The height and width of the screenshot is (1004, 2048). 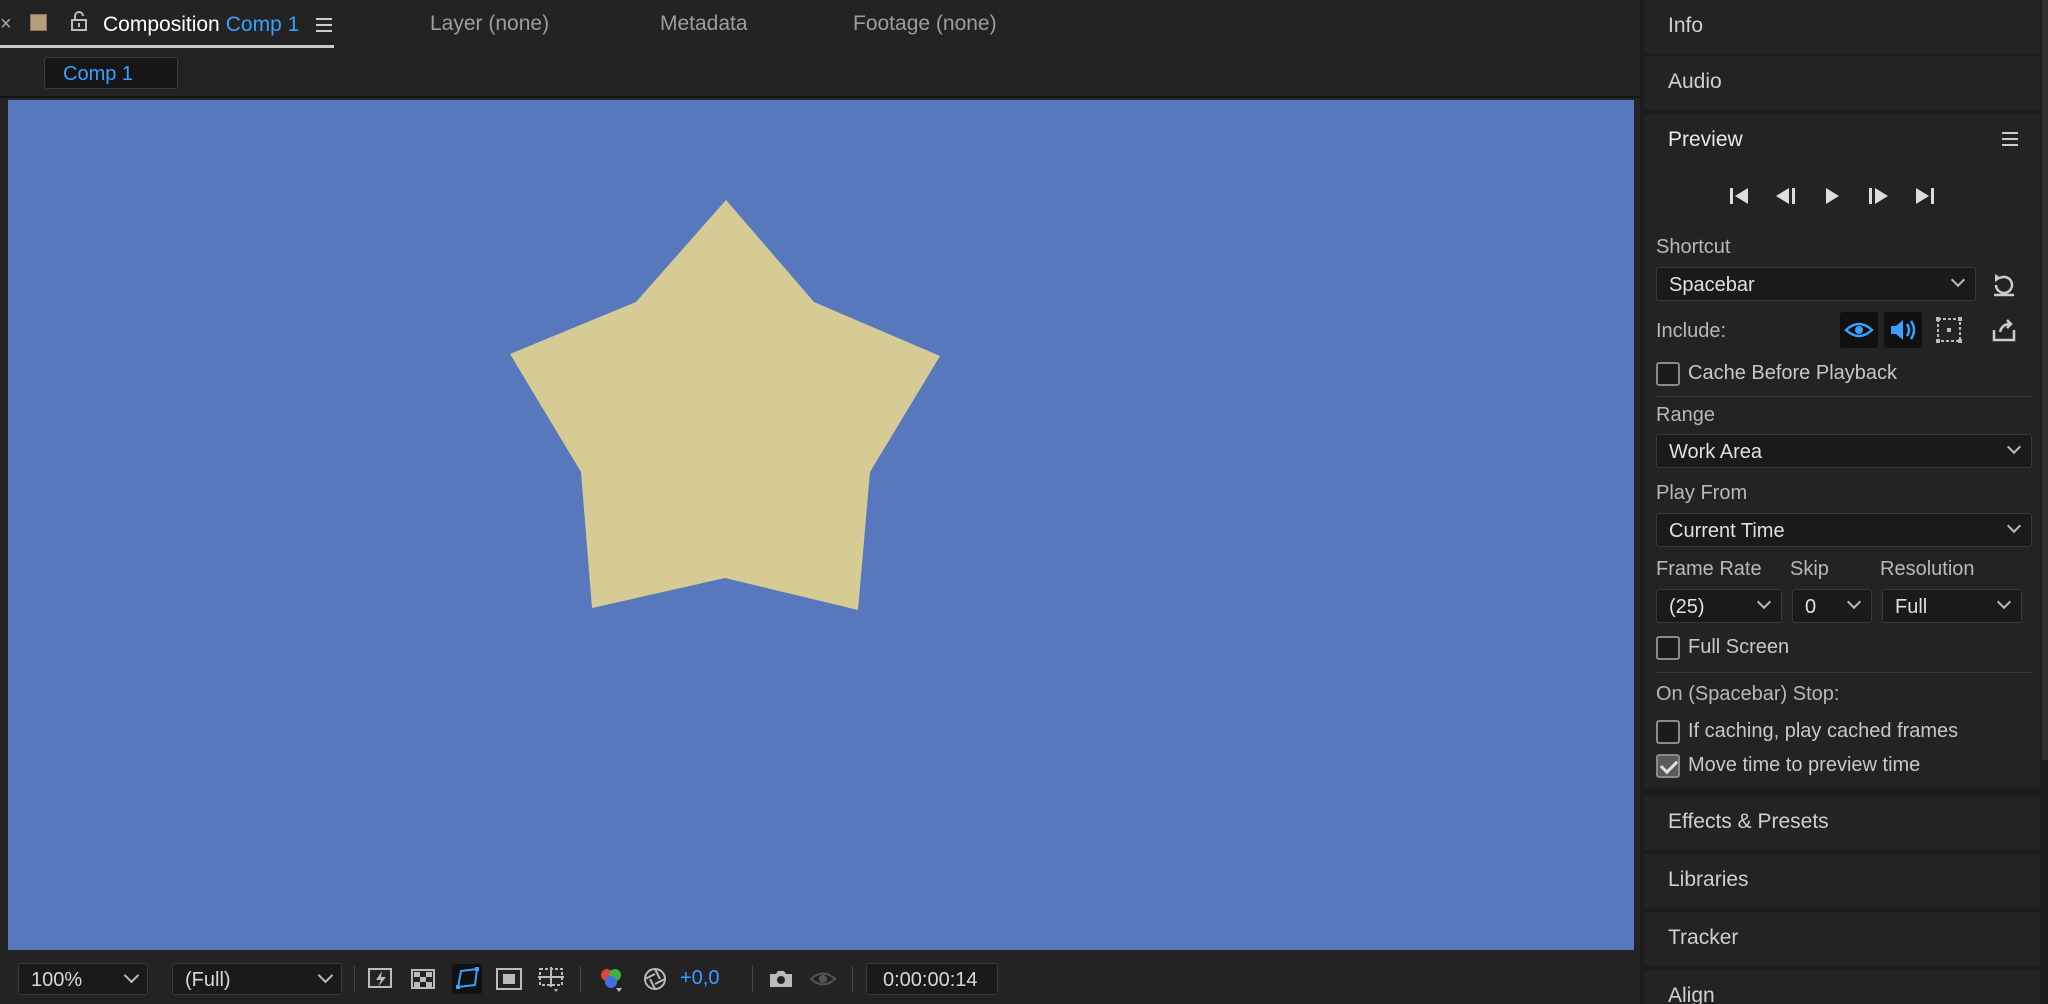 What do you see at coordinates (1786, 196) in the screenshot?
I see `previous-frame-icon` at bounding box center [1786, 196].